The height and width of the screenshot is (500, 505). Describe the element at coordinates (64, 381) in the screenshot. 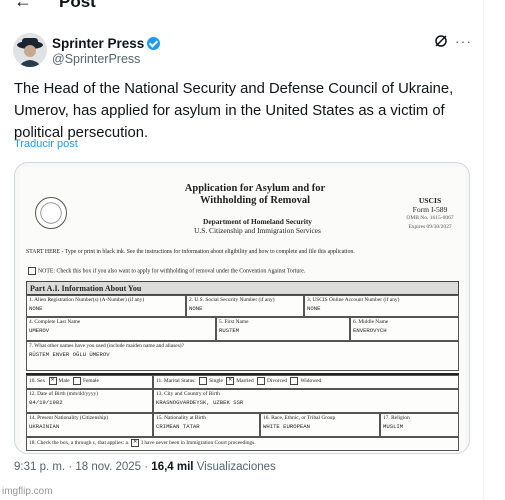

I see `f10-male: Male` at that location.